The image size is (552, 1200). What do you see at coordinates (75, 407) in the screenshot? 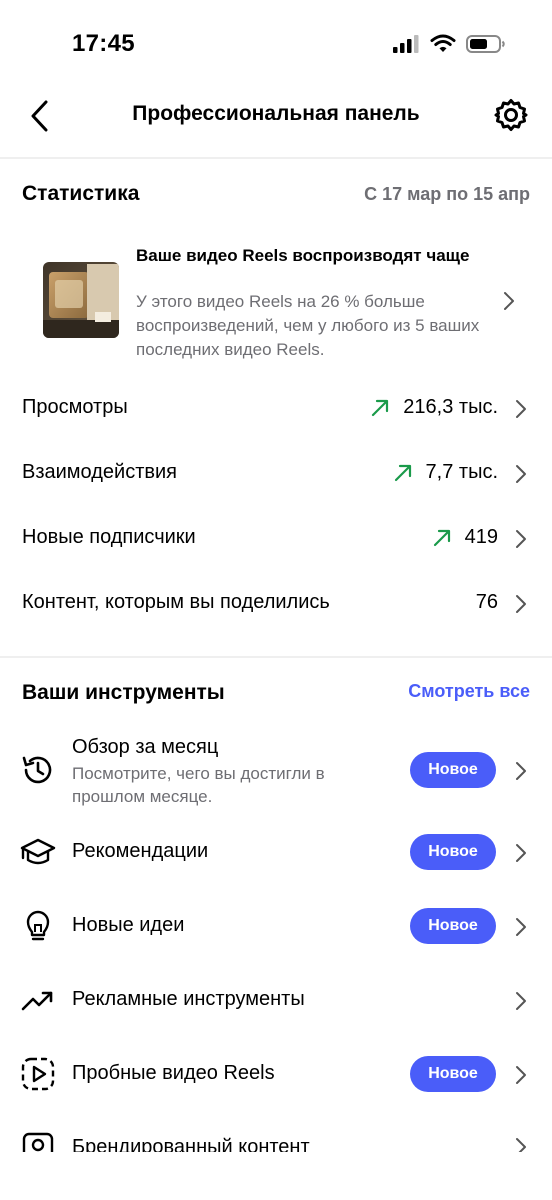
I see `stat-label: Просмотры` at bounding box center [75, 407].